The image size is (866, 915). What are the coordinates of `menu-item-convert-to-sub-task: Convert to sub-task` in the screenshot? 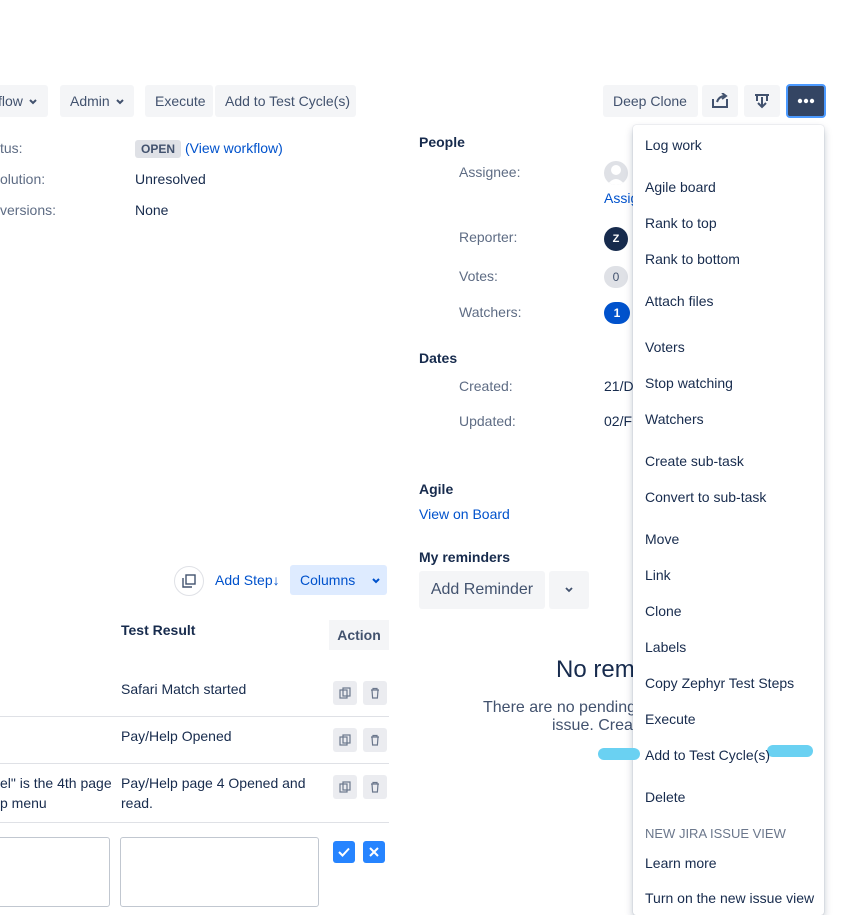 It's located at (705, 497).